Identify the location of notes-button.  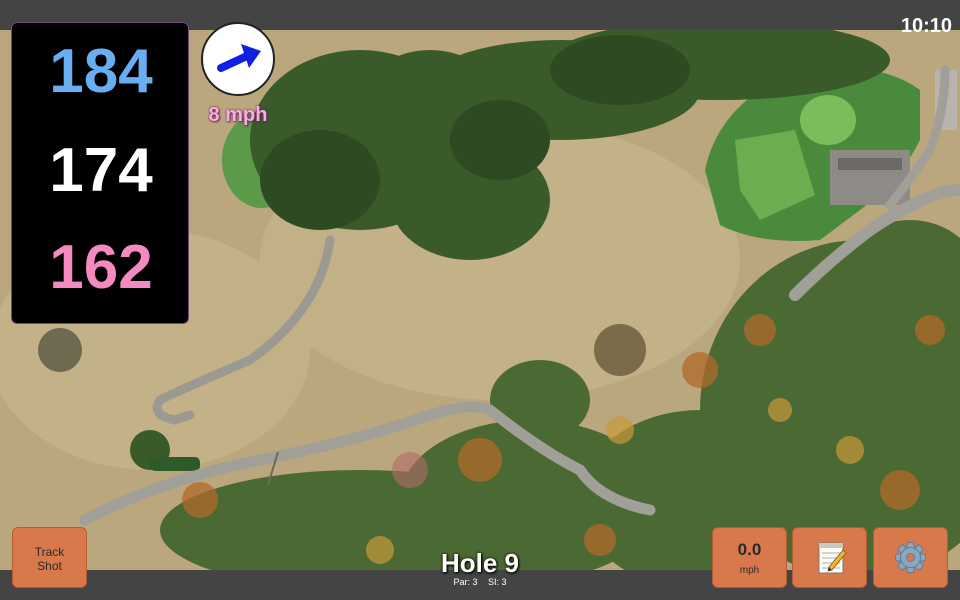
(829, 557).